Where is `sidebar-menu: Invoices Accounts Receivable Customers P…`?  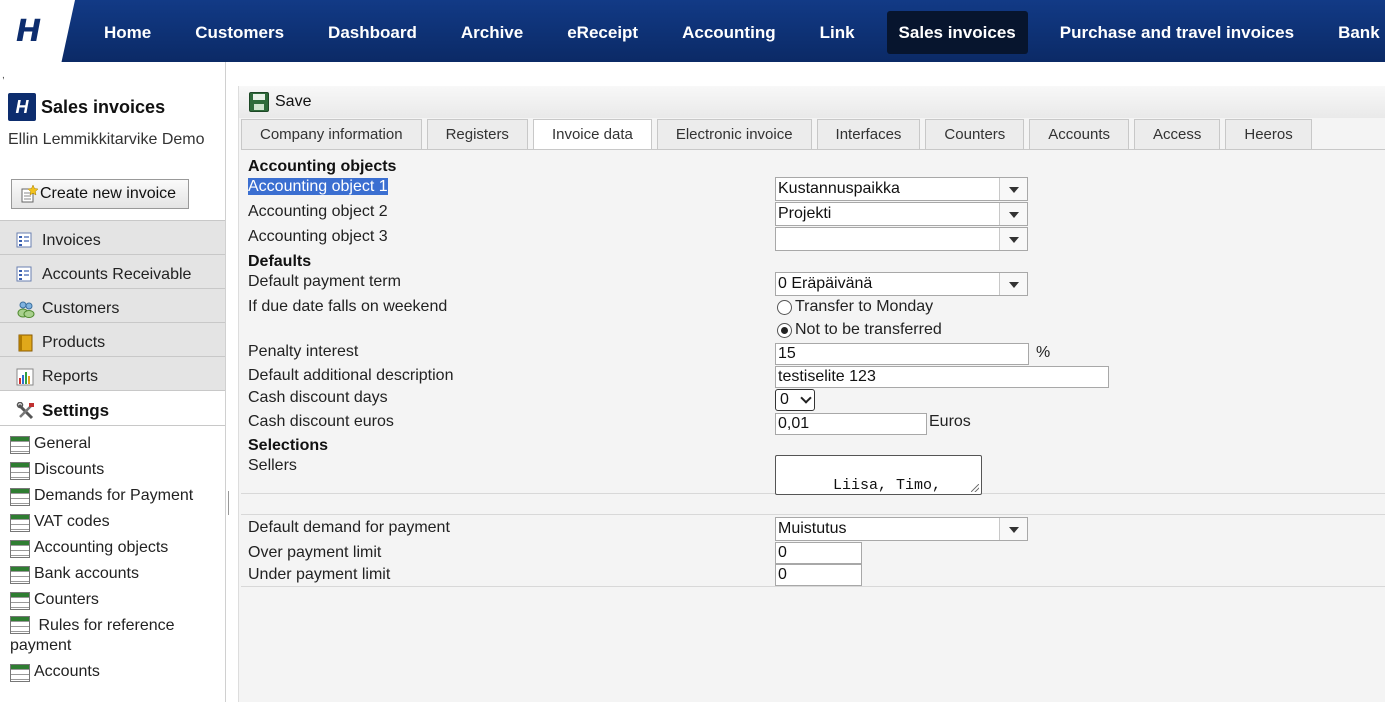
sidebar-menu: Invoices Accounts Receivable Customers P… is located at coordinates (112, 454).